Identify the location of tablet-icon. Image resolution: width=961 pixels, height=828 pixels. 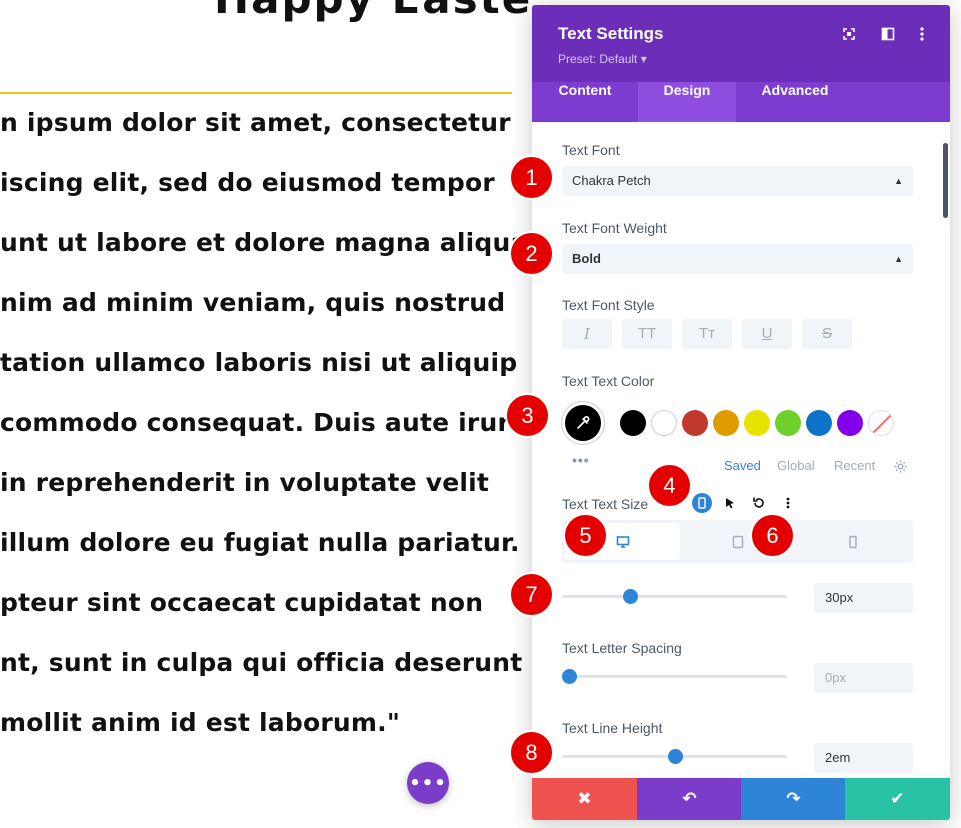
(737, 541).